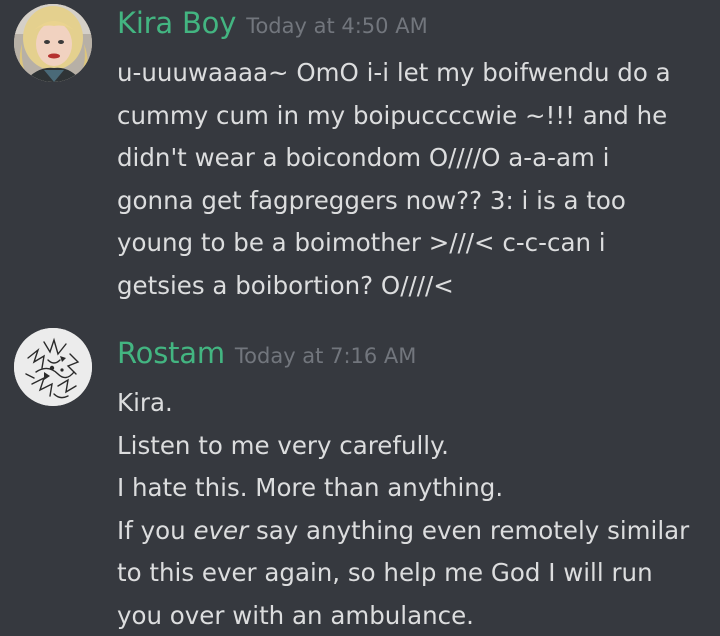 Image resolution: width=720 pixels, height=636 pixels. What do you see at coordinates (155, 530) in the screenshot?
I see `message-text: If you` at bounding box center [155, 530].